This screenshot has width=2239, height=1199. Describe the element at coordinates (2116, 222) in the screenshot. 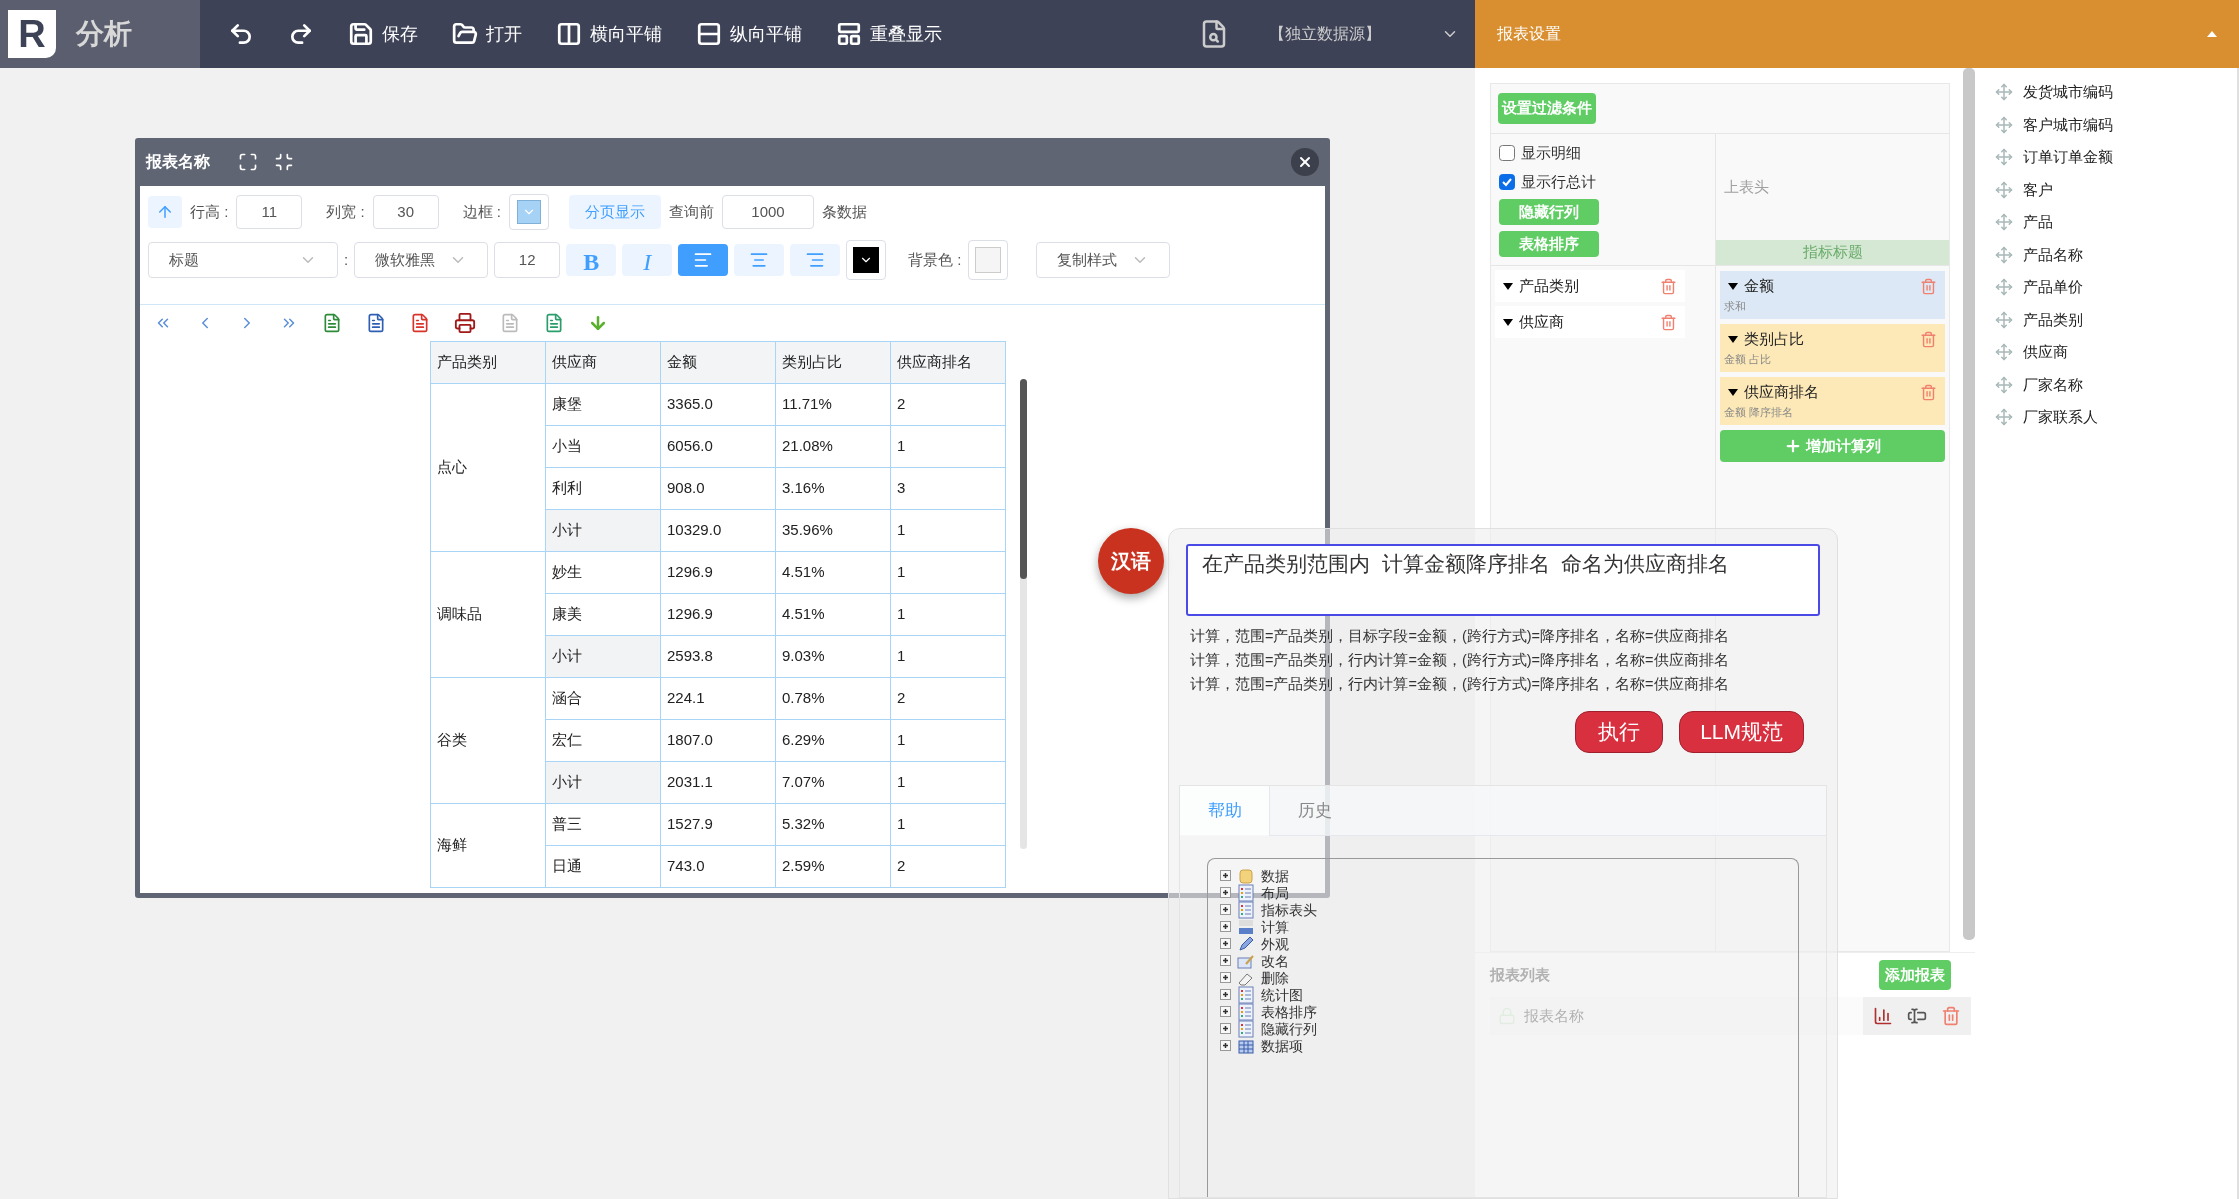

I see `field-item: 产品` at that location.